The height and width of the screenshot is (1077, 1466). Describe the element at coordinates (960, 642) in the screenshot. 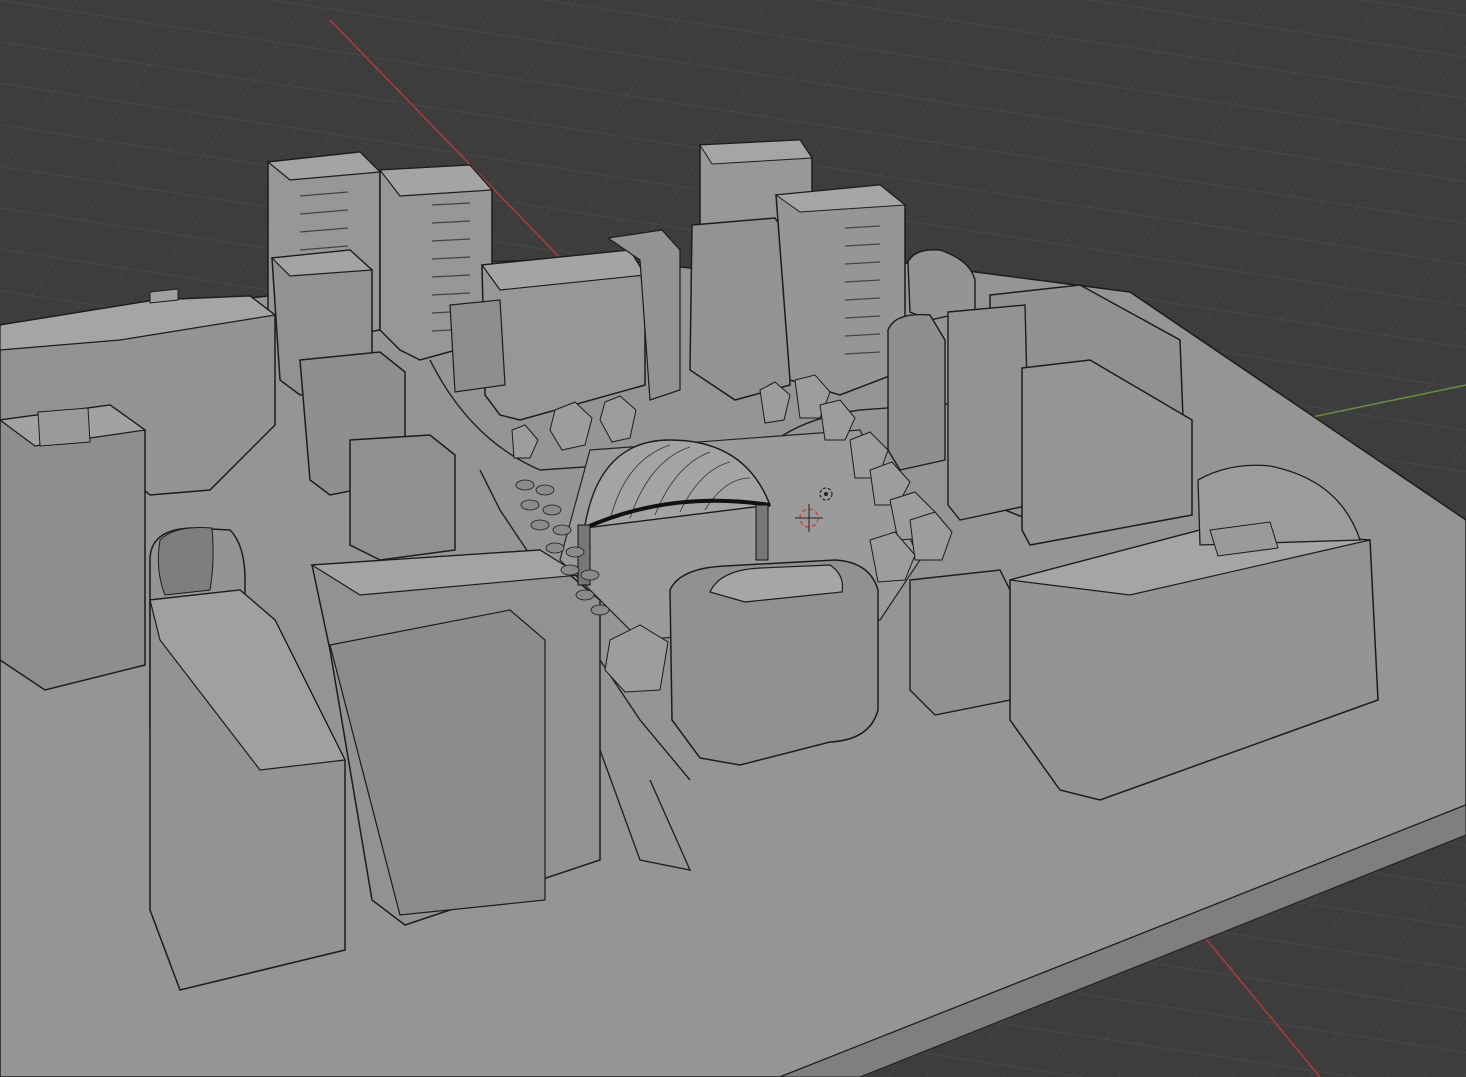

I see `building-right-mid` at that location.